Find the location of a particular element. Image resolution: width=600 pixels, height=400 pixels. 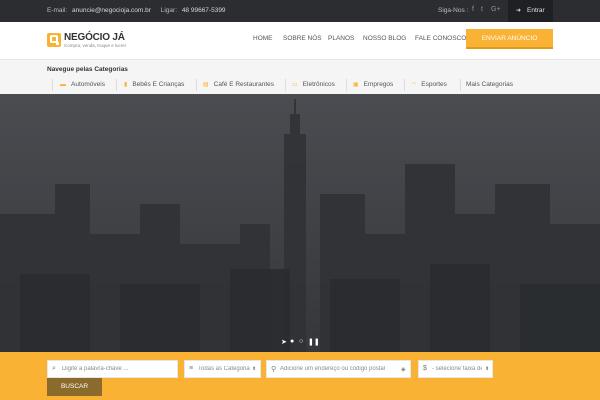

slider-next-icon: ➤ is located at coordinates (284, 342).